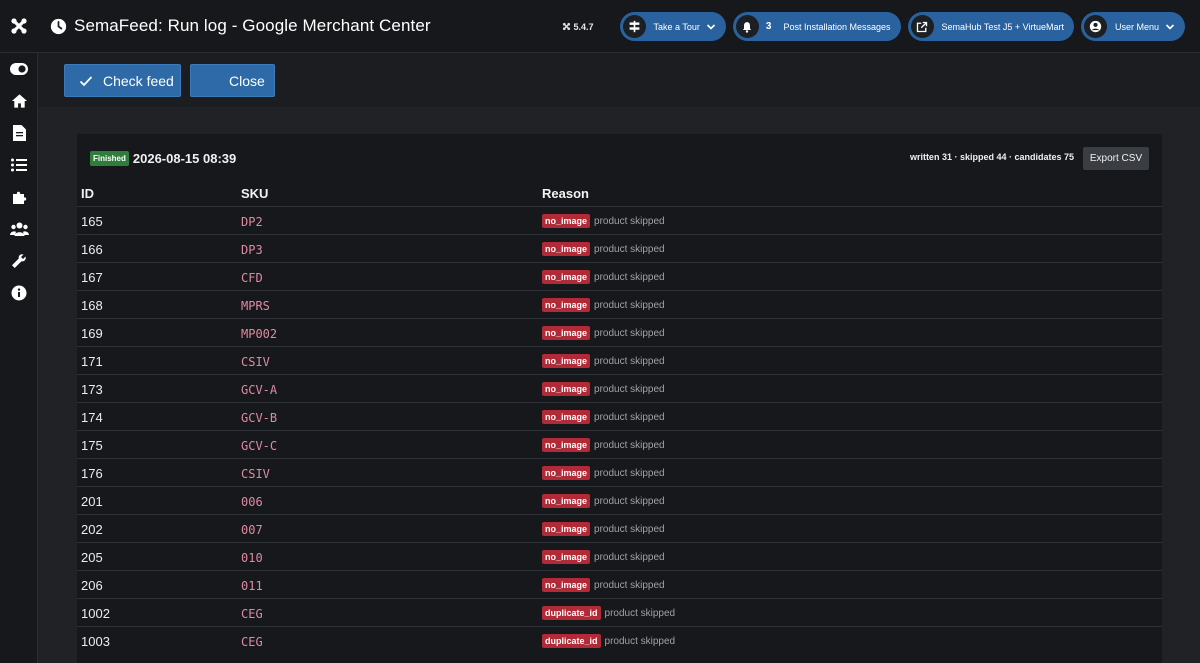  I want to click on toolbar: Check feed Close, so click(619, 80).